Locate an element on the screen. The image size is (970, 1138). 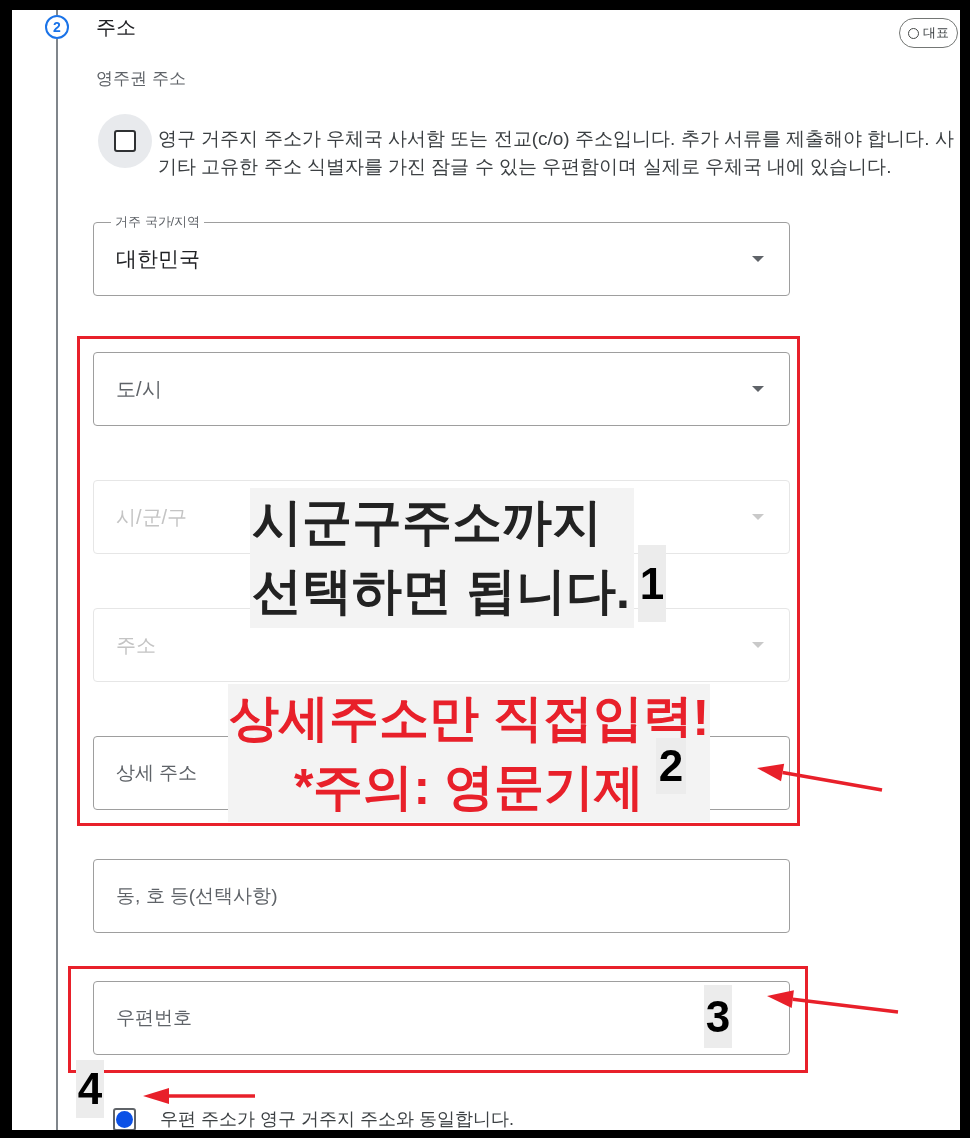
step-number-label: 2 is located at coordinates (671, 766).